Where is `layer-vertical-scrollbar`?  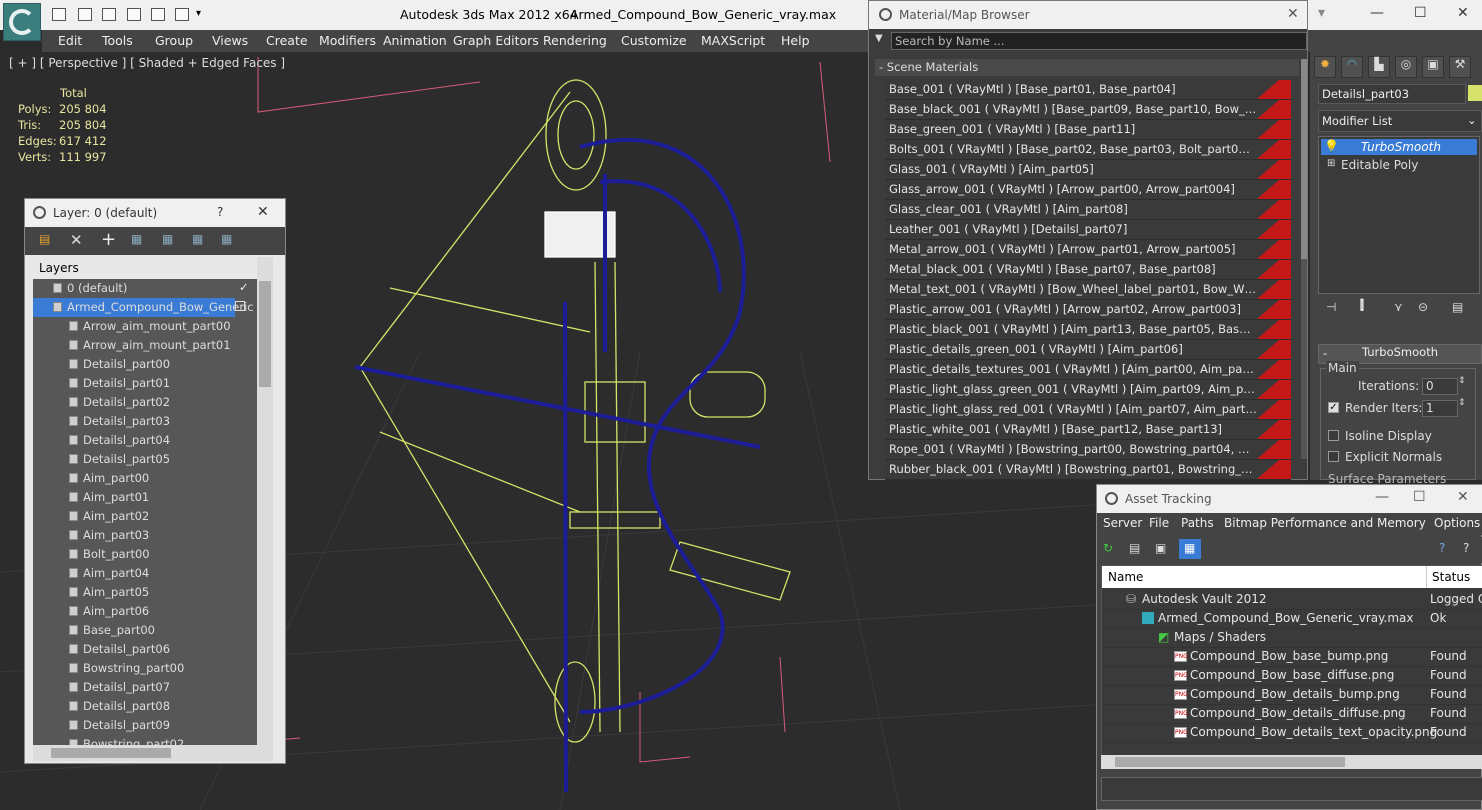
layer-vertical-scrollbar is located at coordinates (265, 501).